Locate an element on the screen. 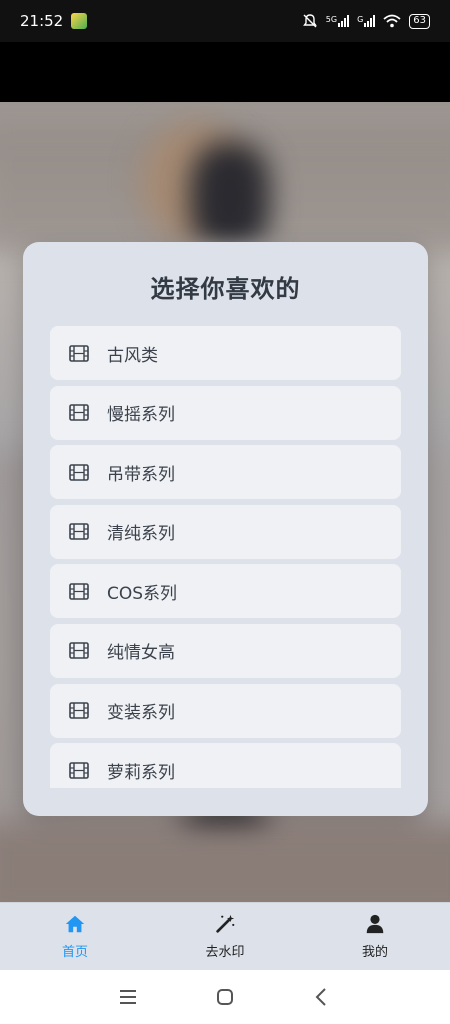 This screenshot has height=1024, width=450. bottom-tab-bar: 首页 去水印 我的 is located at coordinates (225, 936).